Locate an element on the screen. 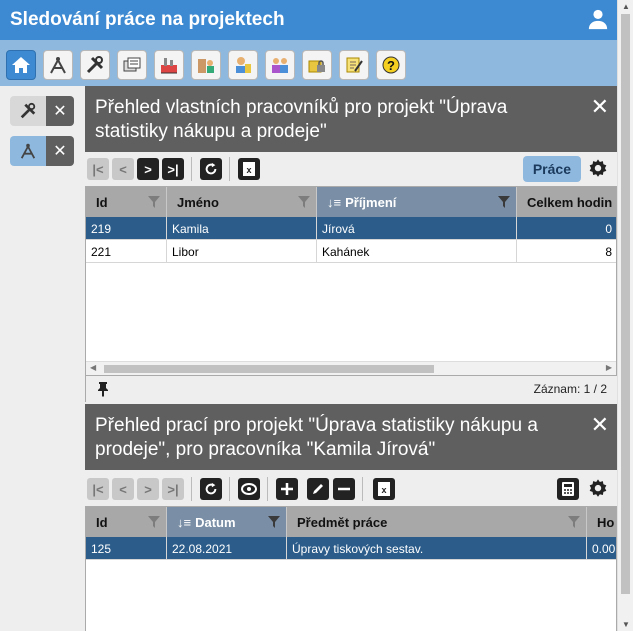 Image resolution: width=633 pixels, height=631 pixels. page-scrollbar: ▲ ▼ is located at coordinates (625, 315).